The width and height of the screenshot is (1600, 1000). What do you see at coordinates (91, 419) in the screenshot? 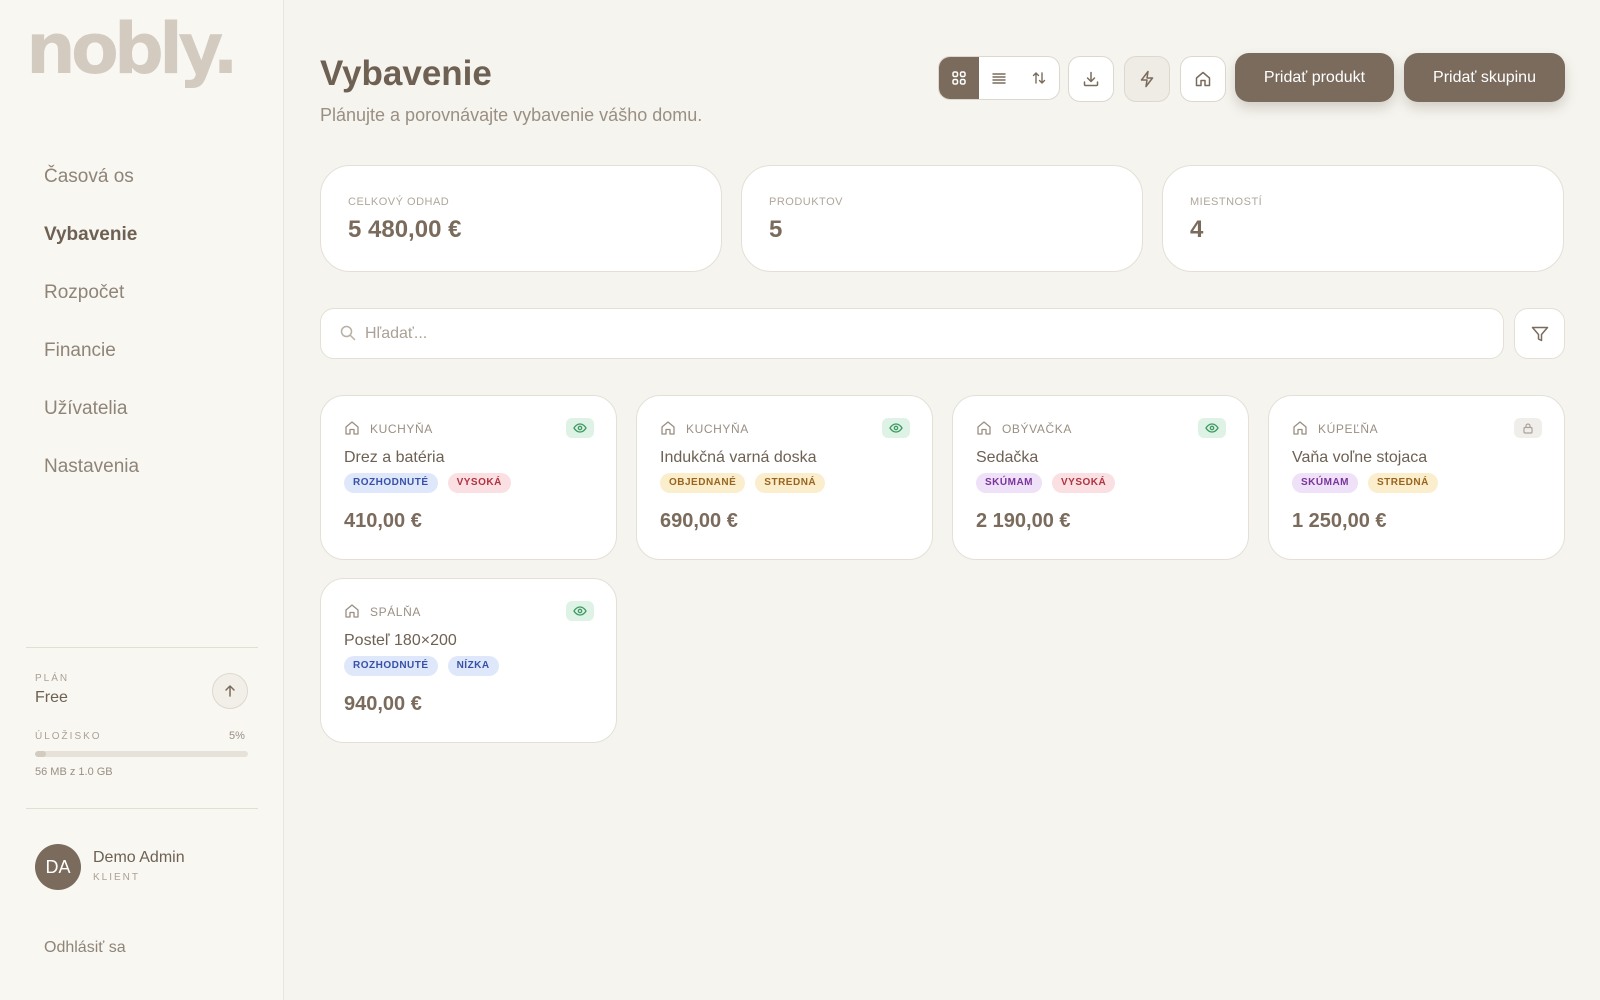
I see `sidebar-item-uzivatelia: Užívatelia` at bounding box center [91, 419].